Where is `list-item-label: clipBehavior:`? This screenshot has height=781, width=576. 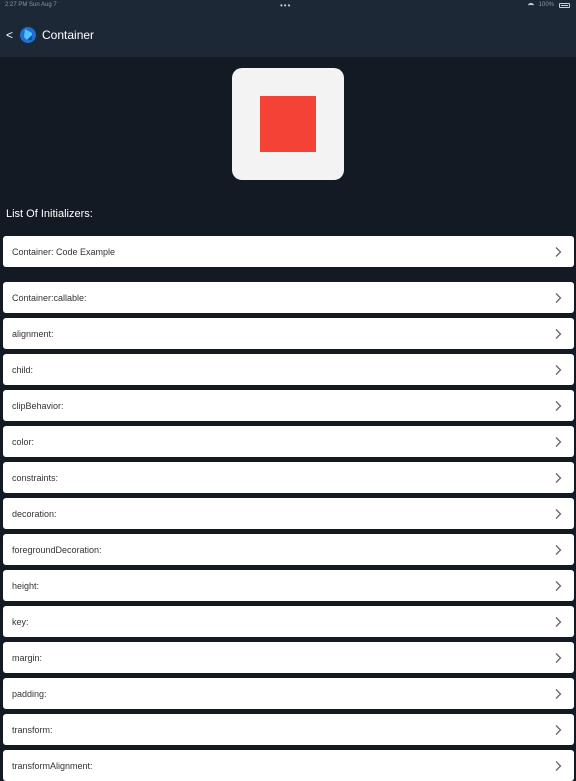
list-item-label: clipBehavior: is located at coordinates (38, 405).